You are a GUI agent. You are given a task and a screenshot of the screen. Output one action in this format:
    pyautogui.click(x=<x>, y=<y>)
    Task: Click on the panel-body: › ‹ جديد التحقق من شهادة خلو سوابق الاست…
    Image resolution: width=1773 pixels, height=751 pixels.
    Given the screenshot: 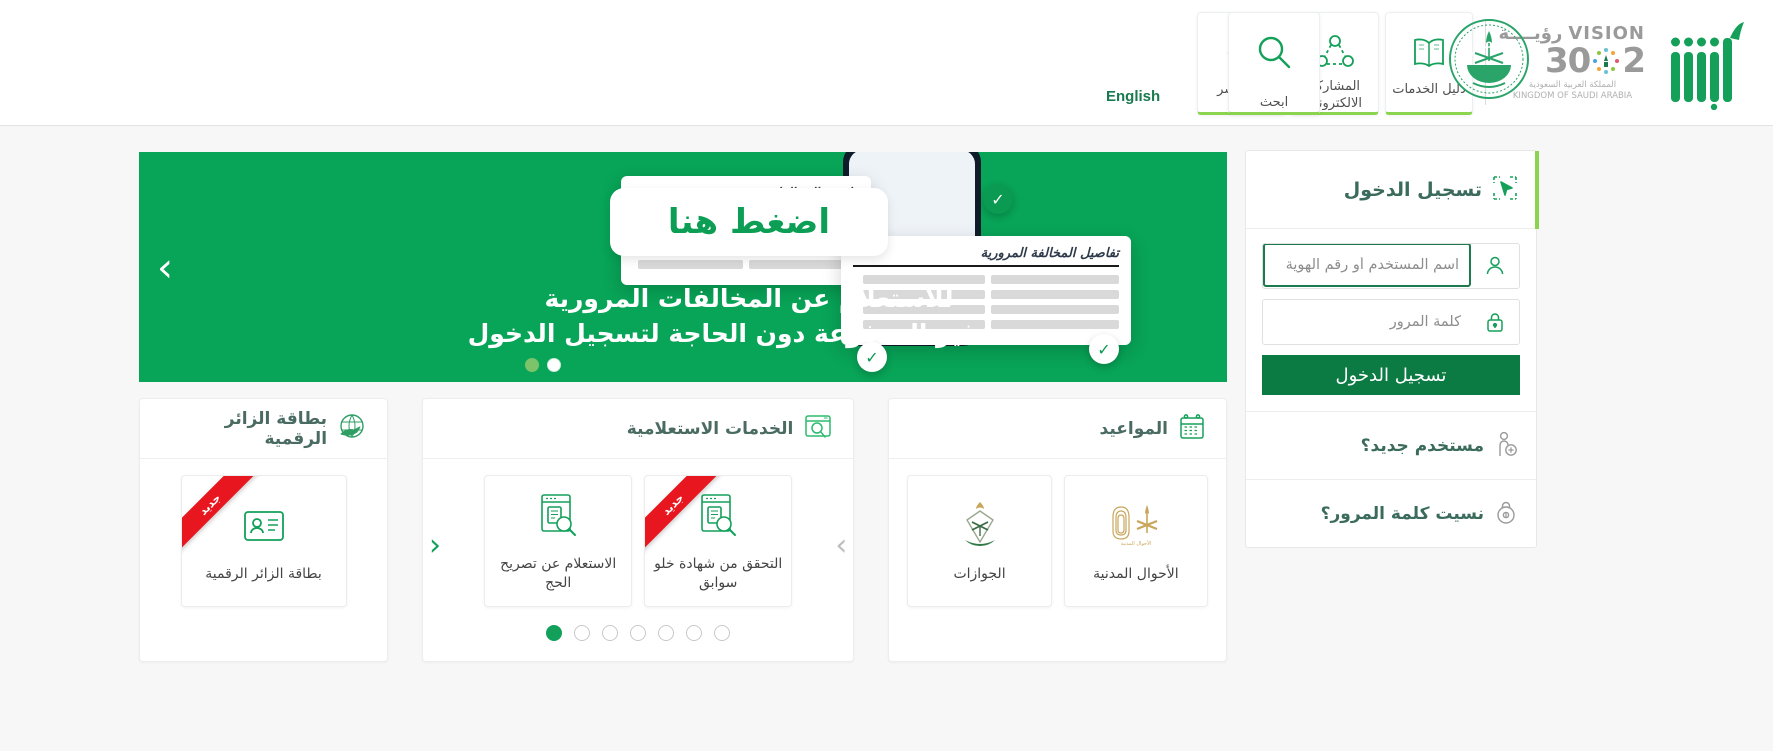 What is the action you would take?
    pyautogui.click(x=638, y=560)
    